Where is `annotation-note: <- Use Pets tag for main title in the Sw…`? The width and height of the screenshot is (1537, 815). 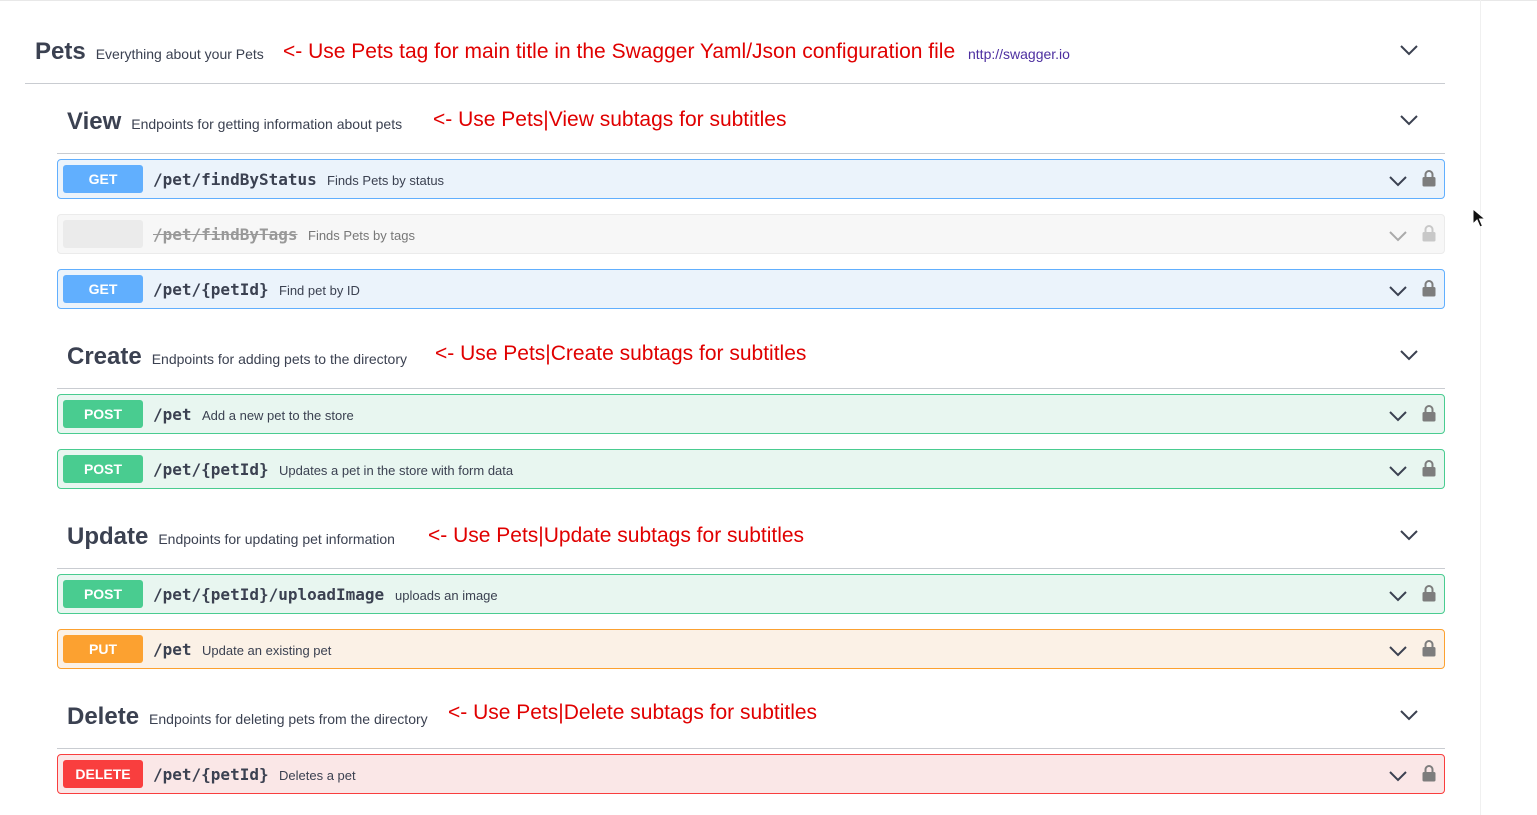
annotation-note: <- Use Pets tag for main title in the Sw… is located at coordinates (619, 51).